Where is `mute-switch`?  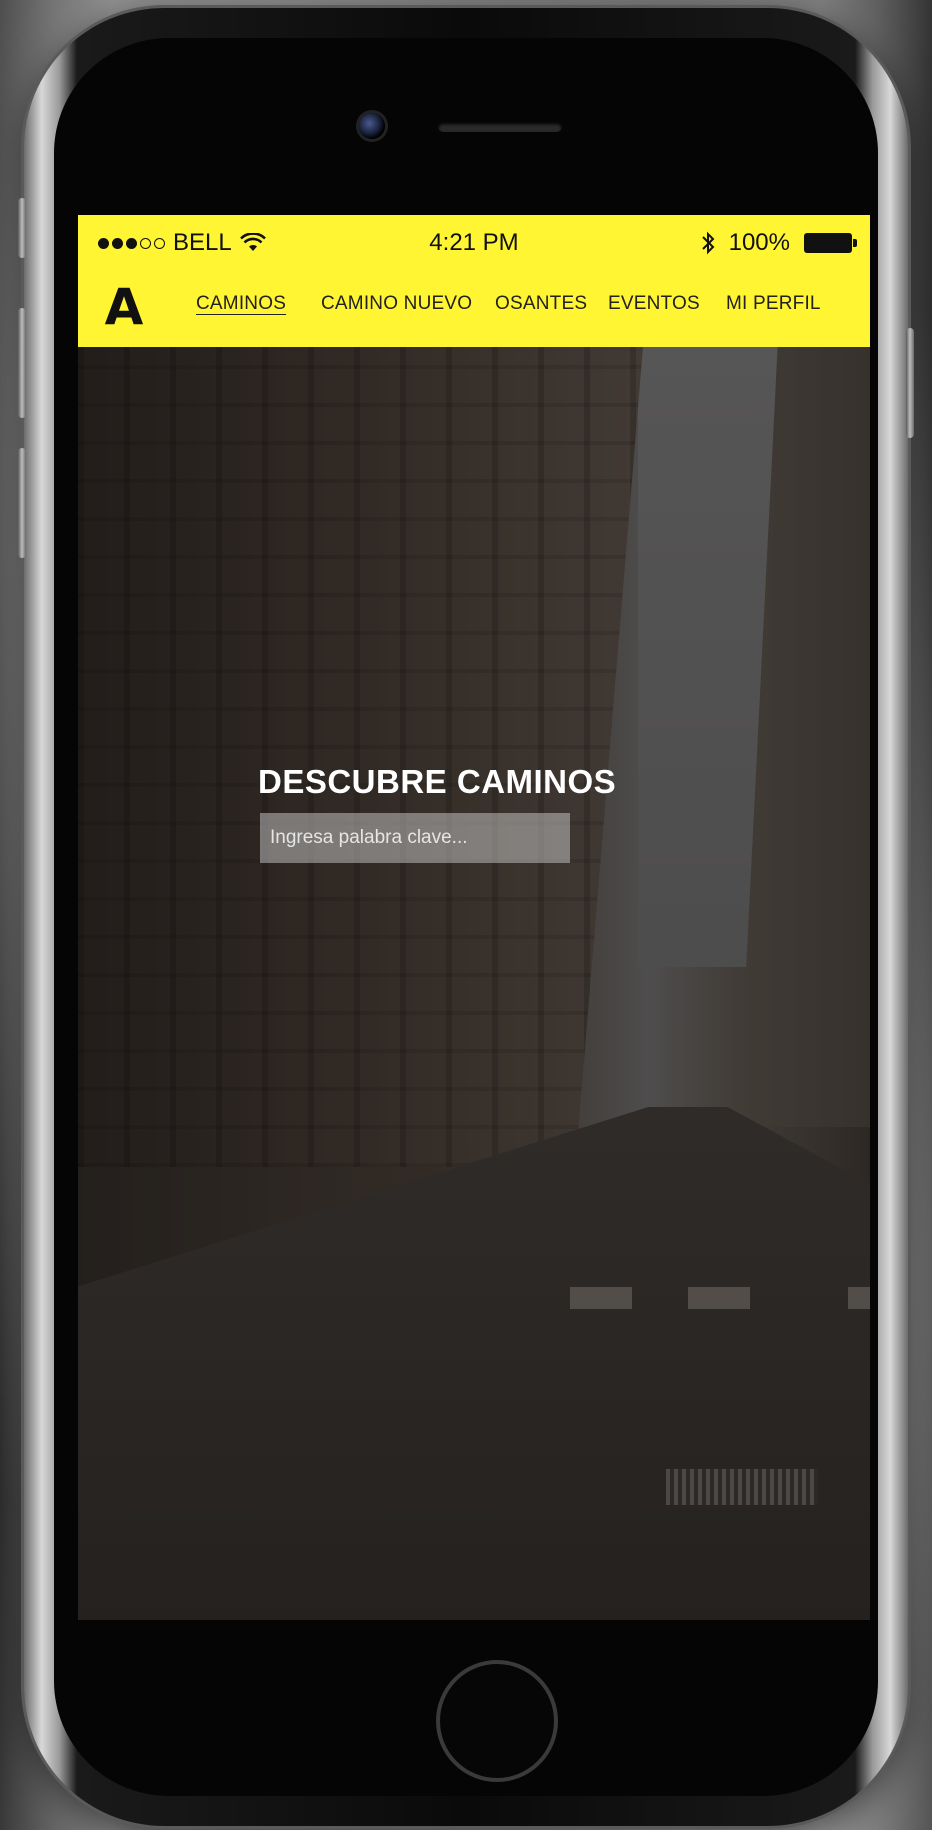 mute-switch is located at coordinates (22, 228).